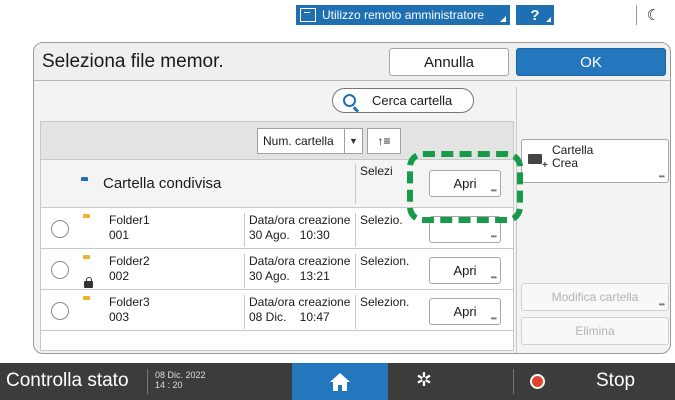  Describe the element at coordinates (289, 235) in the screenshot. I see `folder-date: 30 Ago. 10:30` at that location.